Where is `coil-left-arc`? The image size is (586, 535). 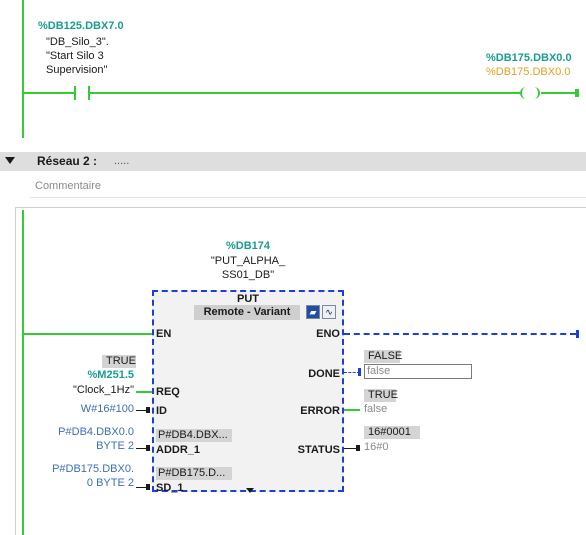 coil-left-arc is located at coordinates (524, 93).